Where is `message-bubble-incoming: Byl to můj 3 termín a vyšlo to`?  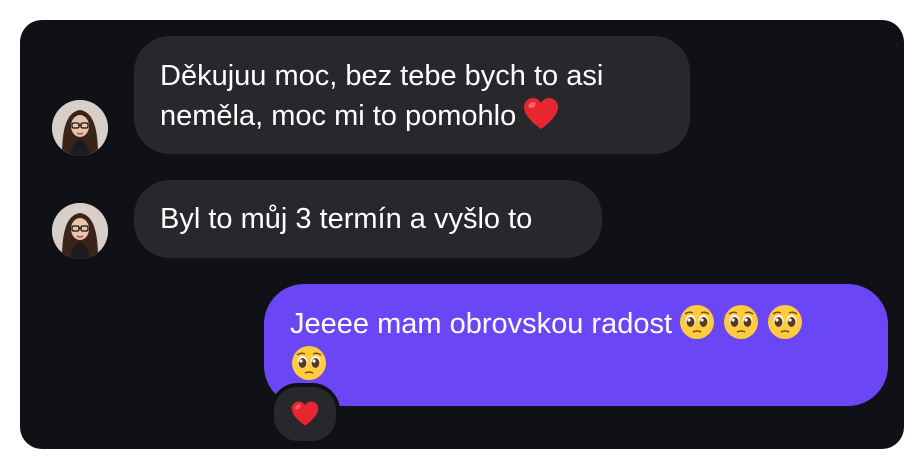 message-bubble-incoming: Byl to můj 3 termín a vyšlo to is located at coordinates (368, 219).